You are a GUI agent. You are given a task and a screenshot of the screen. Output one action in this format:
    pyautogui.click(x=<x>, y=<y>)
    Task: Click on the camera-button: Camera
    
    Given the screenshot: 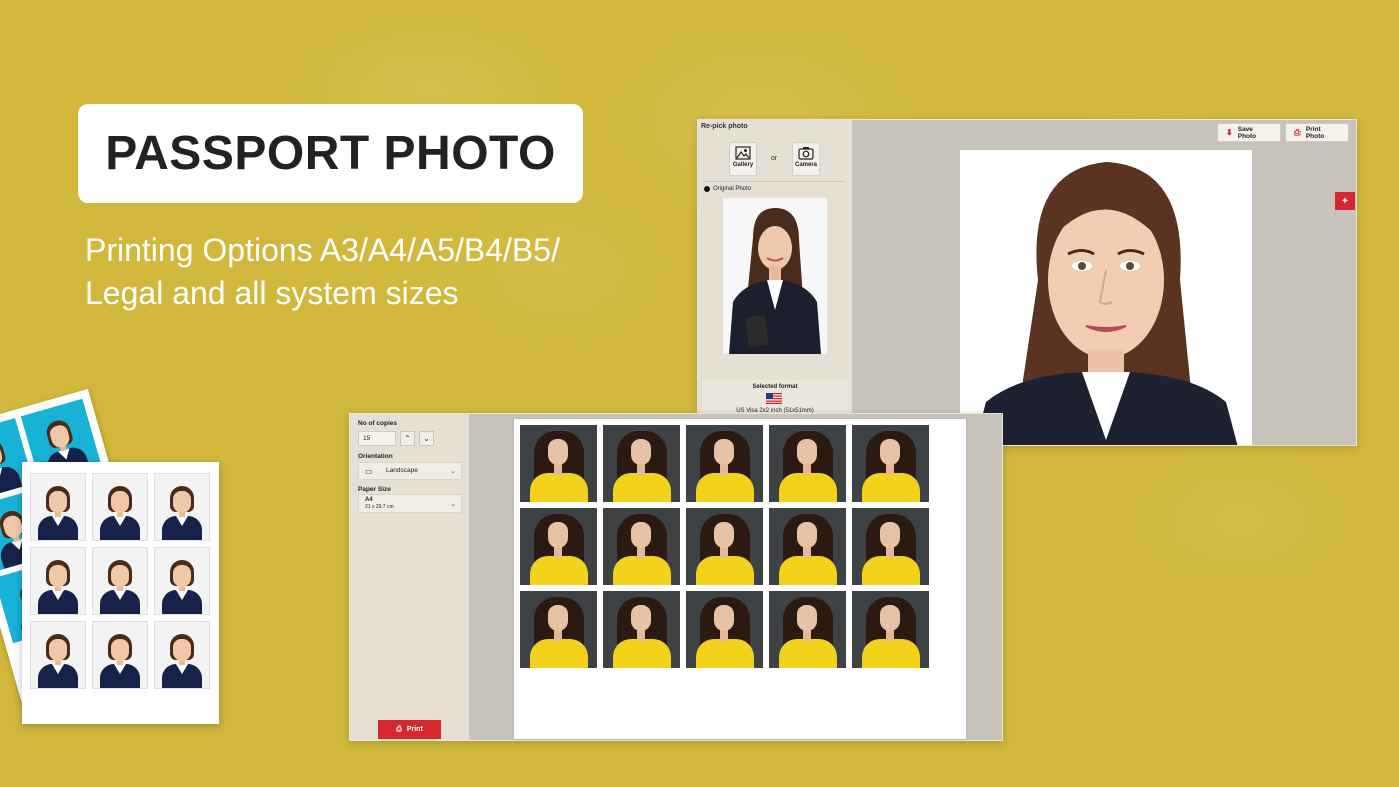 What is the action you would take?
    pyautogui.click(x=806, y=159)
    